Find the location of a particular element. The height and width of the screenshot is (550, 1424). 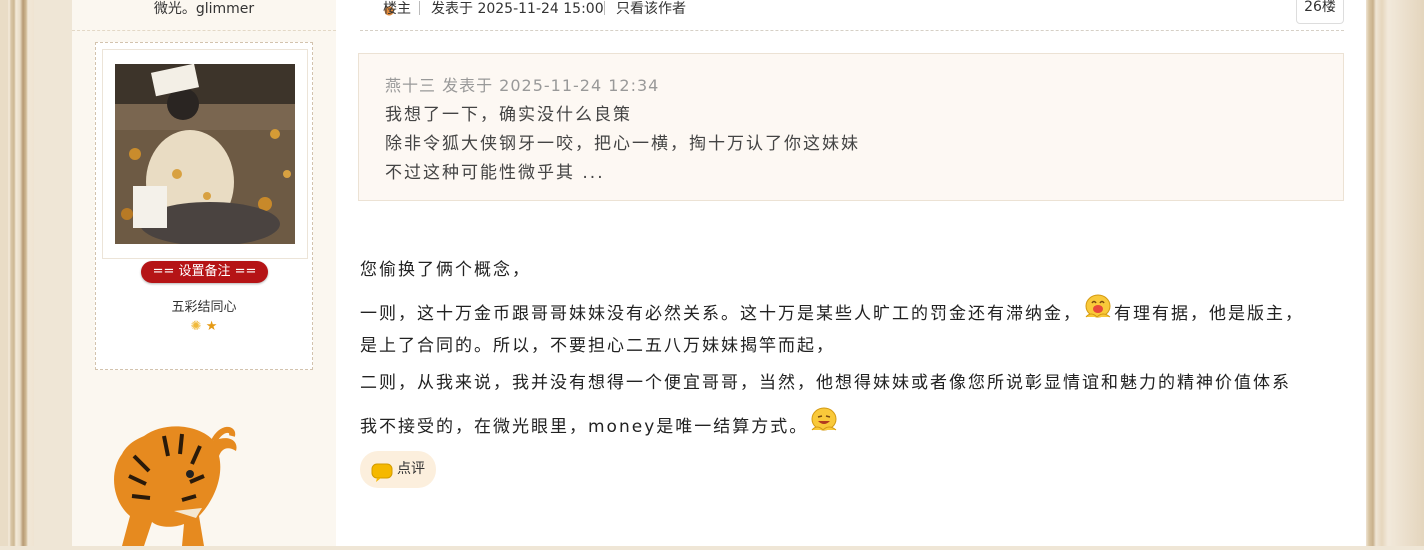

quote-line: 除非令狐大侠钢牙一咬，把心一横，掏十万认了你这妹妹 is located at coordinates (622, 144).